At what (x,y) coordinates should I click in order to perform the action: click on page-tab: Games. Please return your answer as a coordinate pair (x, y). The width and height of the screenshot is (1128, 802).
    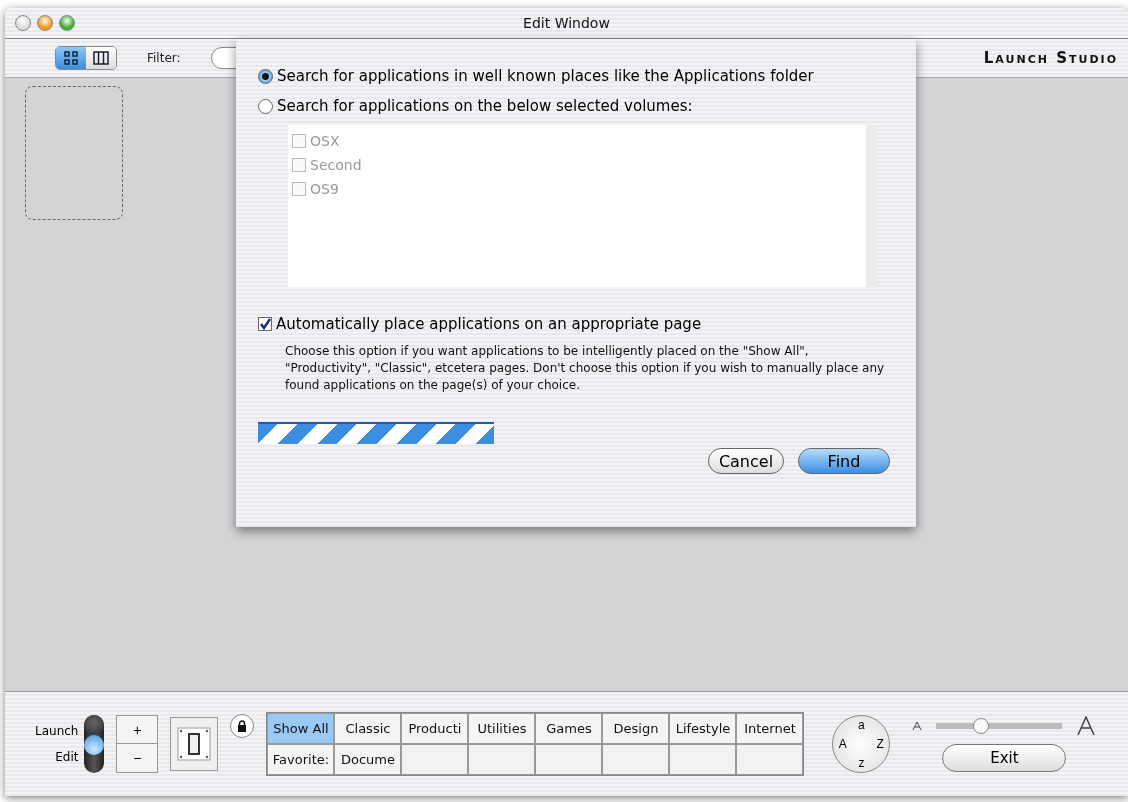
    Looking at the image, I should click on (569, 728).